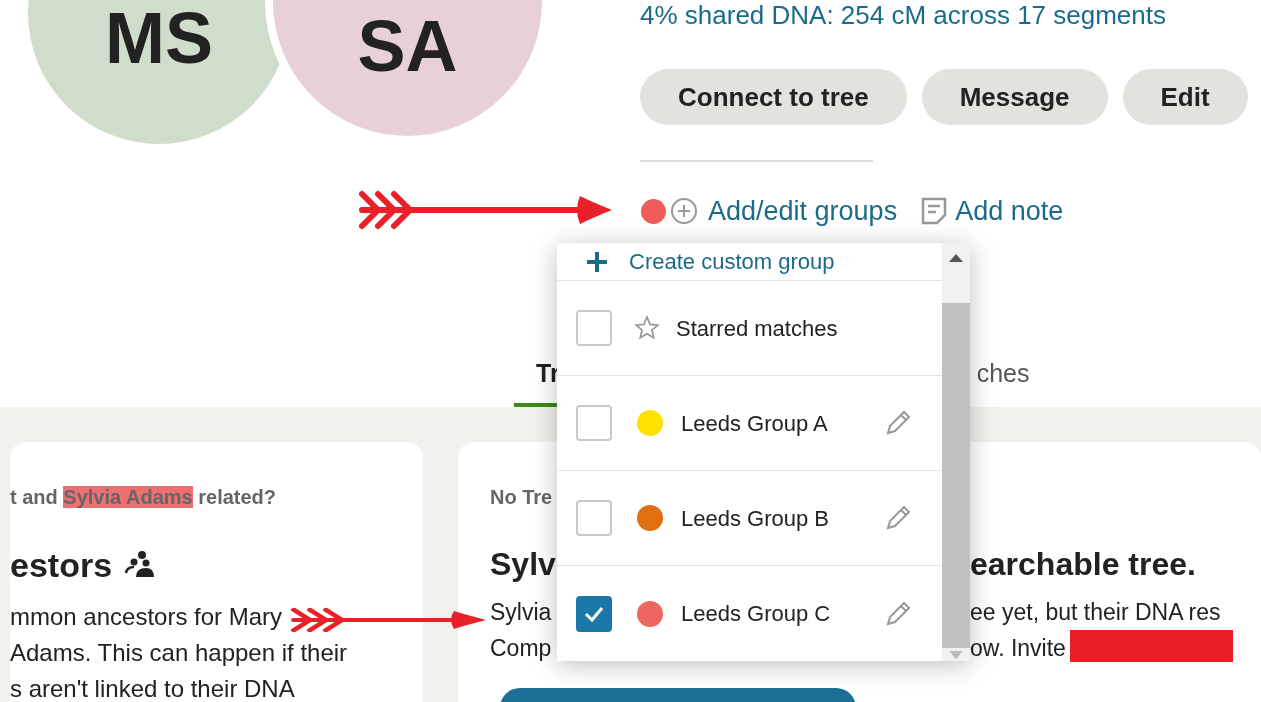  What do you see at coordinates (773, 97) in the screenshot?
I see `action-button: Connect to tree` at bounding box center [773, 97].